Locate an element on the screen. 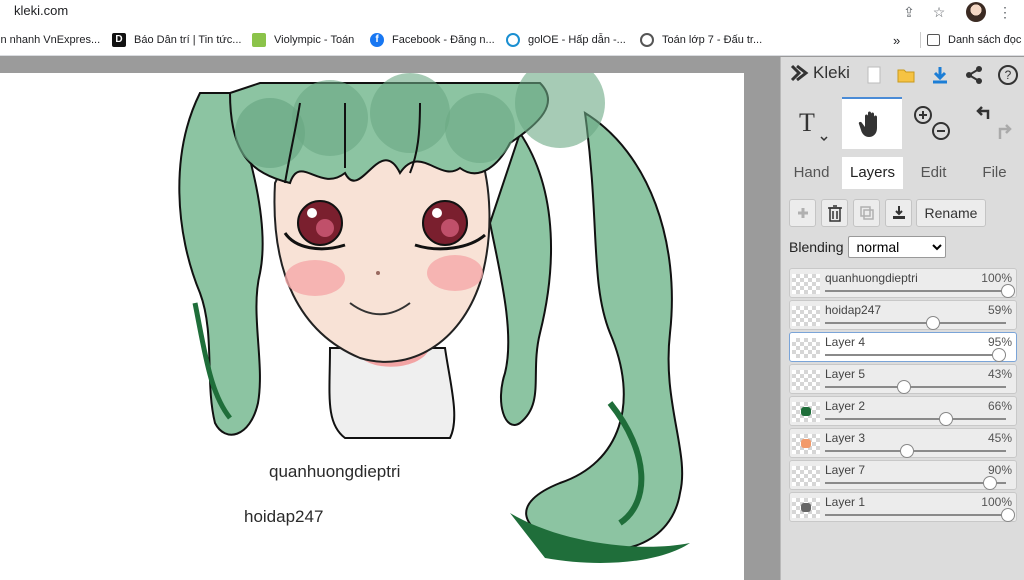 The height and width of the screenshot is (580, 1024). layer-row: Layer 7 90% is located at coordinates (903, 475).